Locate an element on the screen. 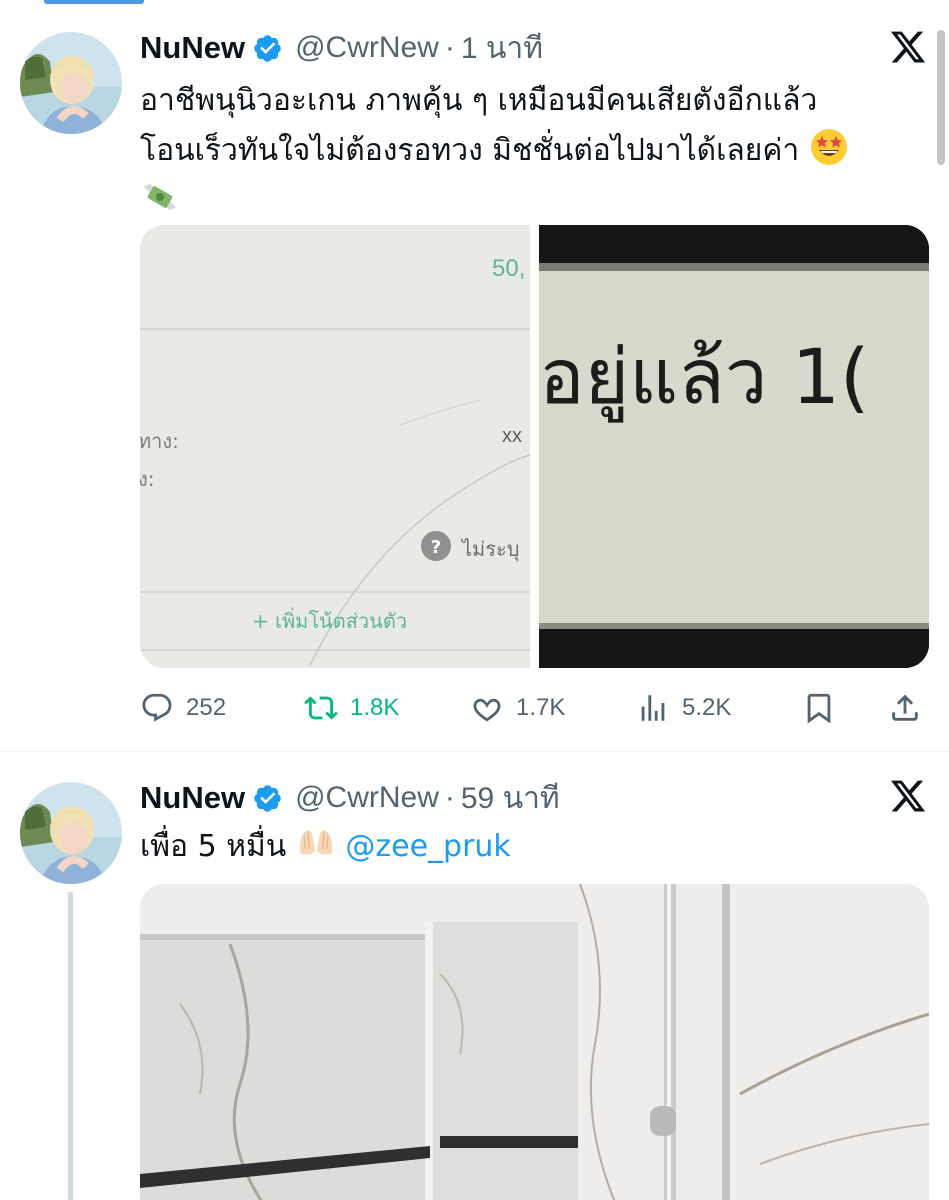 This screenshot has width=949, height=1200. bookmark-icon is located at coordinates (819, 708).